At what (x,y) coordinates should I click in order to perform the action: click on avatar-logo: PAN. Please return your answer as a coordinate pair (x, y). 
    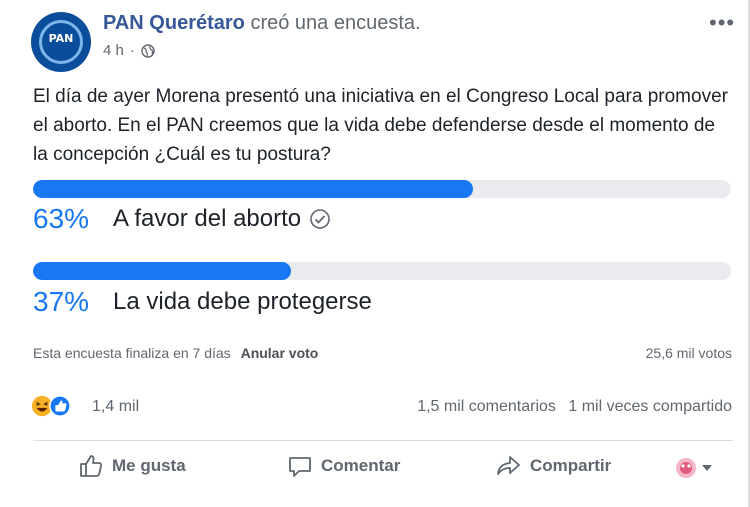
    Looking at the image, I should click on (61, 38).